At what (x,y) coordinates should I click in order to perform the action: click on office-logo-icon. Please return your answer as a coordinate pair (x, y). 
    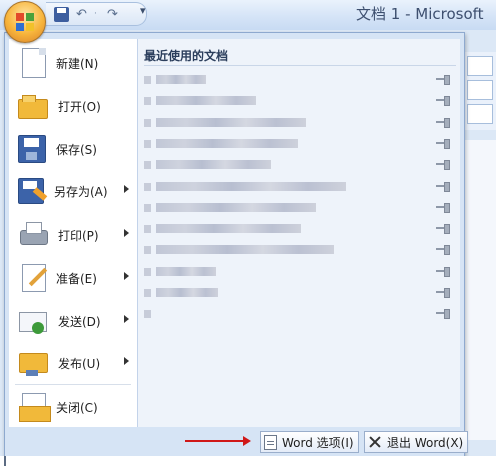
    Looking at the image, I should click on (25, 22).